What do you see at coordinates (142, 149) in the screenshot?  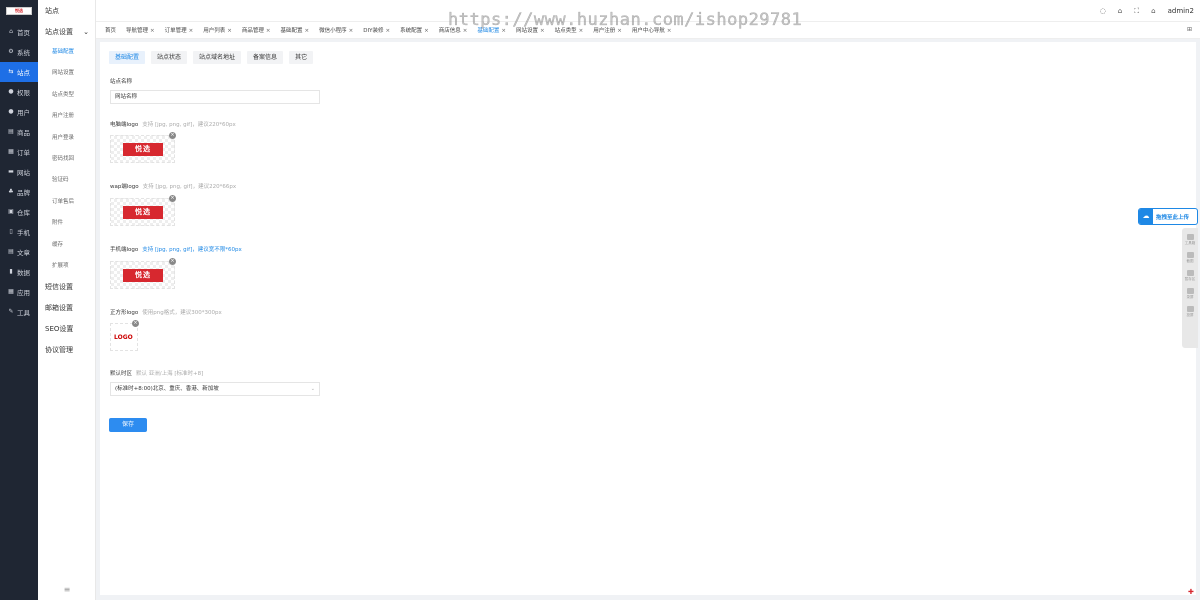 I see `pc-logo-upload: 悦选` at bounding box center [142, 149].